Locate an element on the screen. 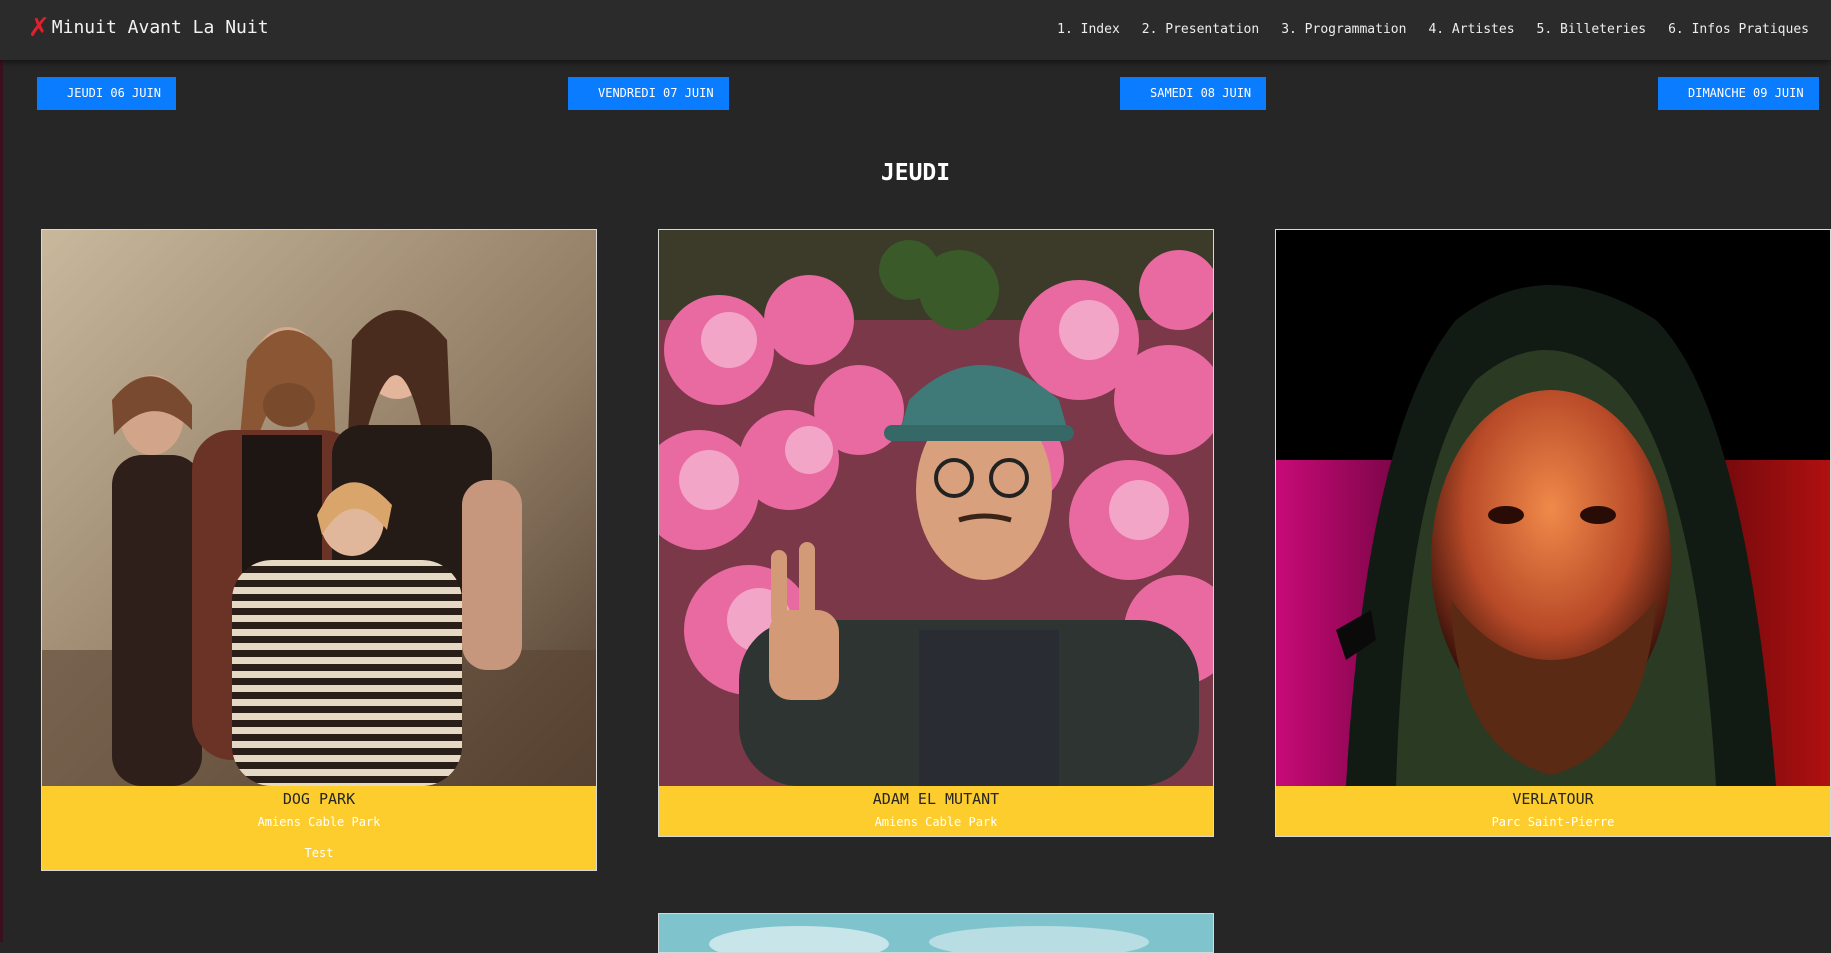  card-info: VERLATOUR Parc Saint-Pierre is located at coordinates (1553, 811).